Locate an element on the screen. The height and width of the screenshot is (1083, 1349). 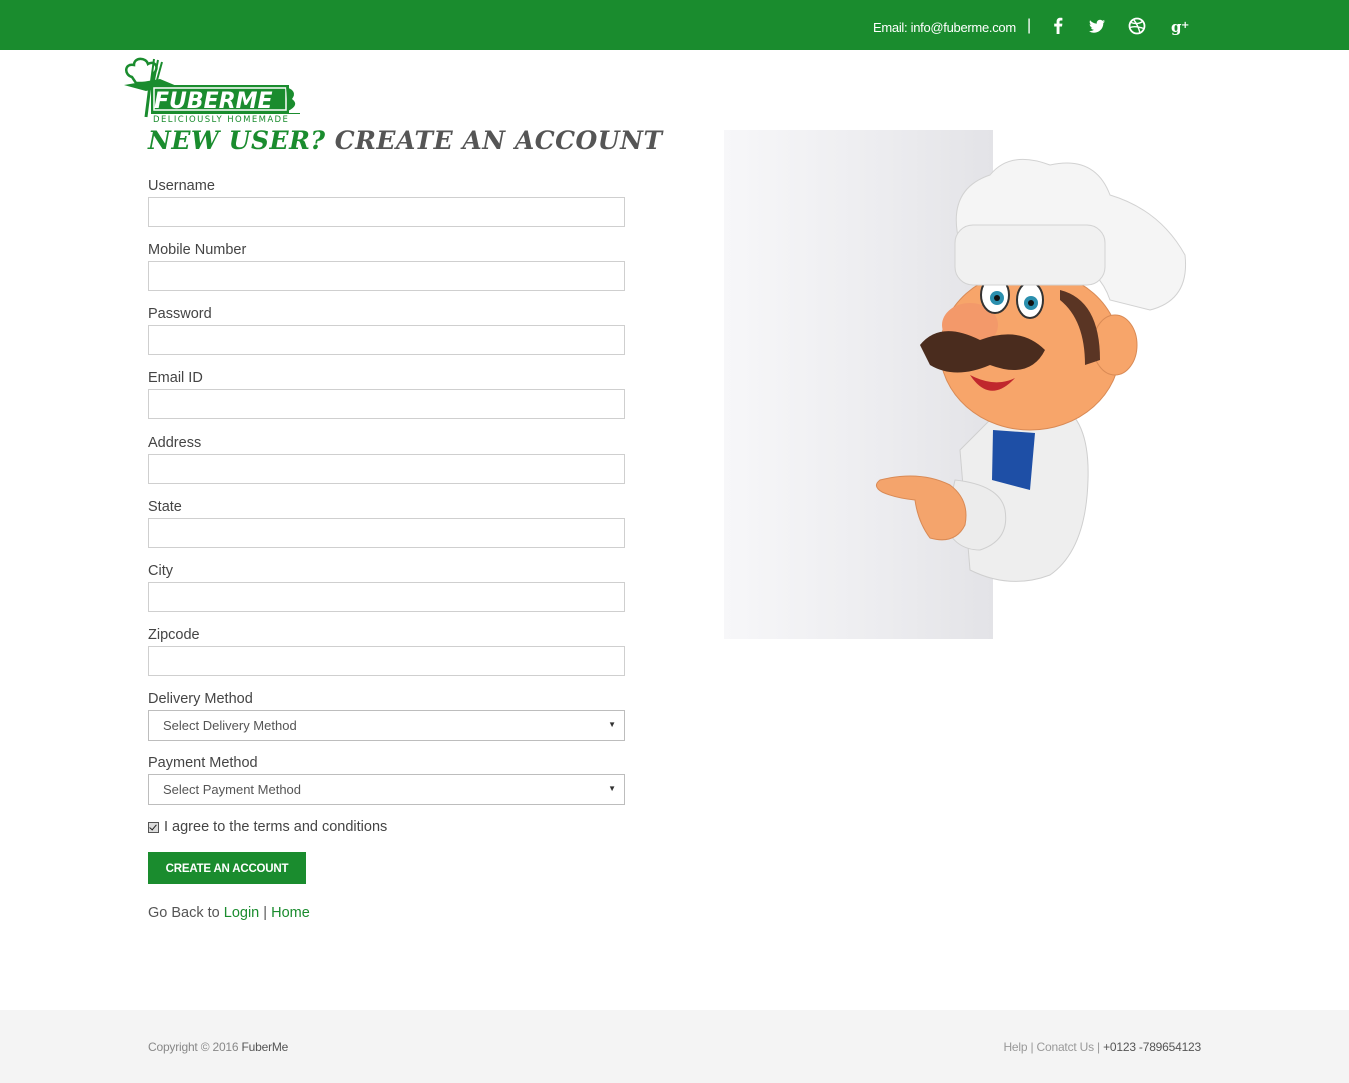
help-link: Help is located at coordinates (1015, 1047).